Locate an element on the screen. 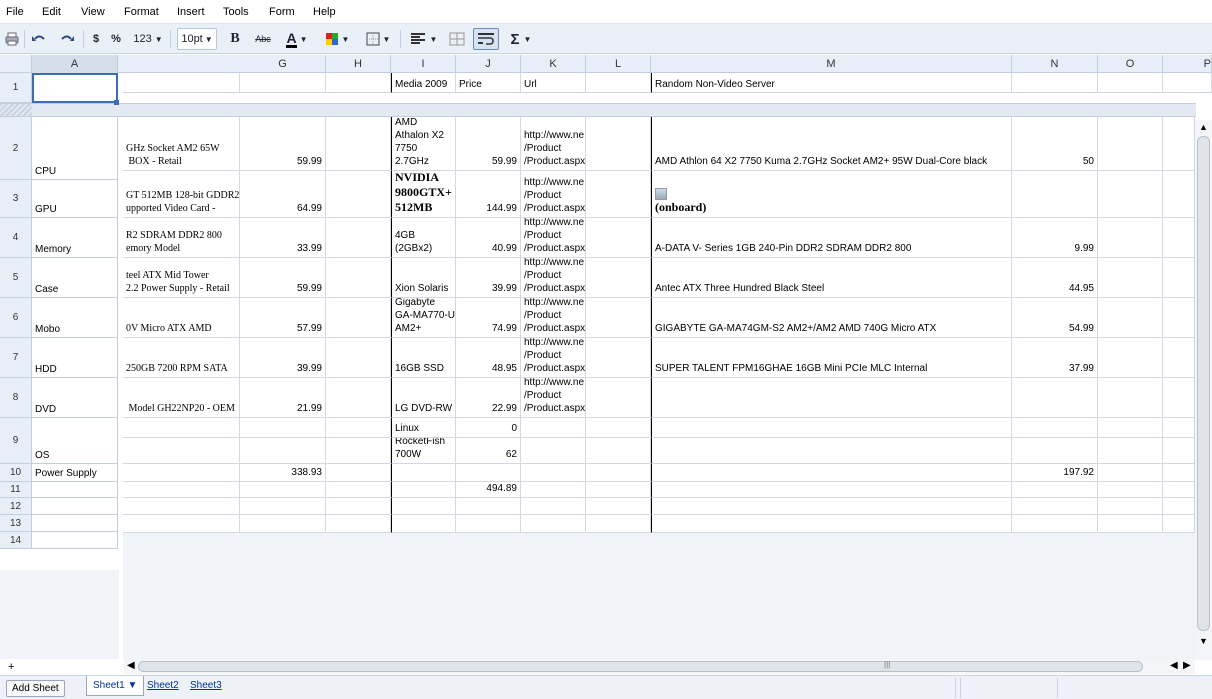 This screenshot has height=699, width=1212. cell-k-row11 is located at coordinates (553, 473).